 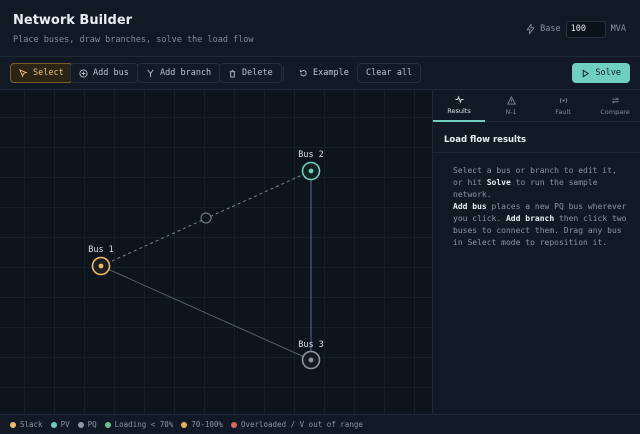 I want to click on bus-node: Bus 2, so click(x=311, y=165).